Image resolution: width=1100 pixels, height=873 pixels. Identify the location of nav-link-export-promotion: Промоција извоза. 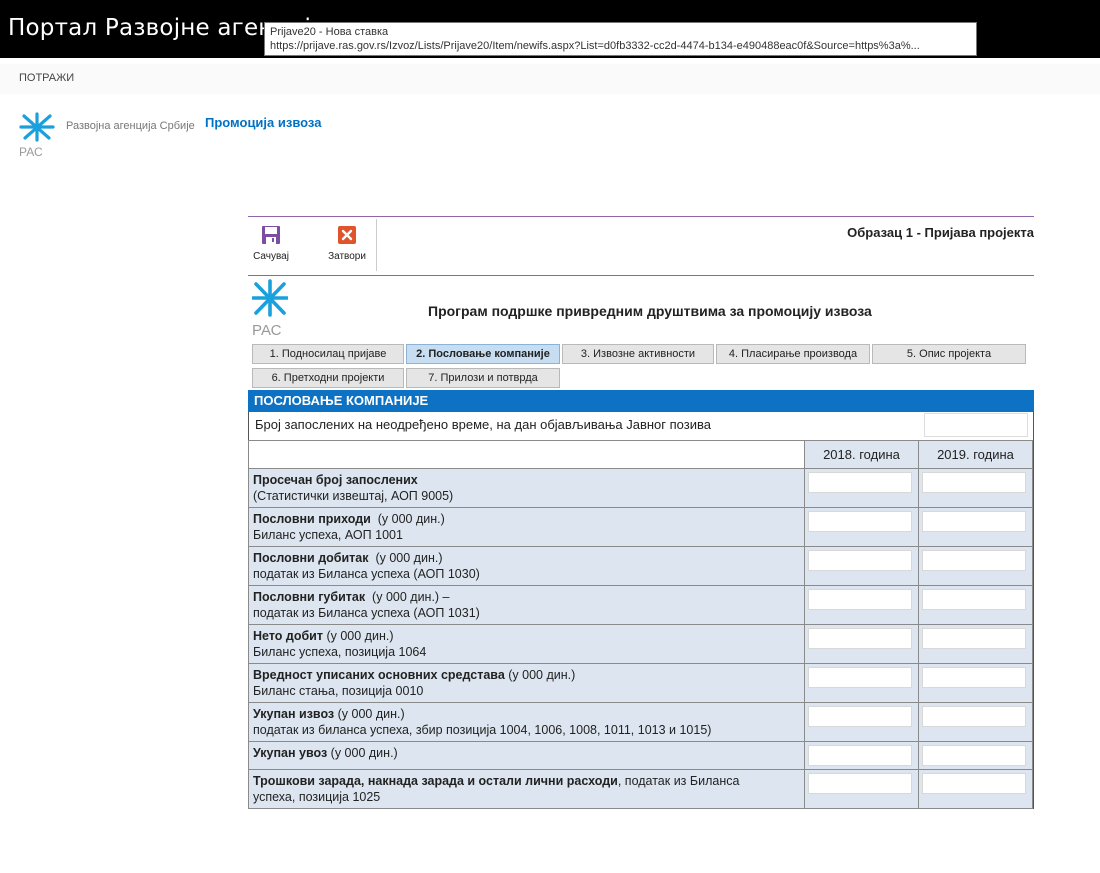
(263, 122).